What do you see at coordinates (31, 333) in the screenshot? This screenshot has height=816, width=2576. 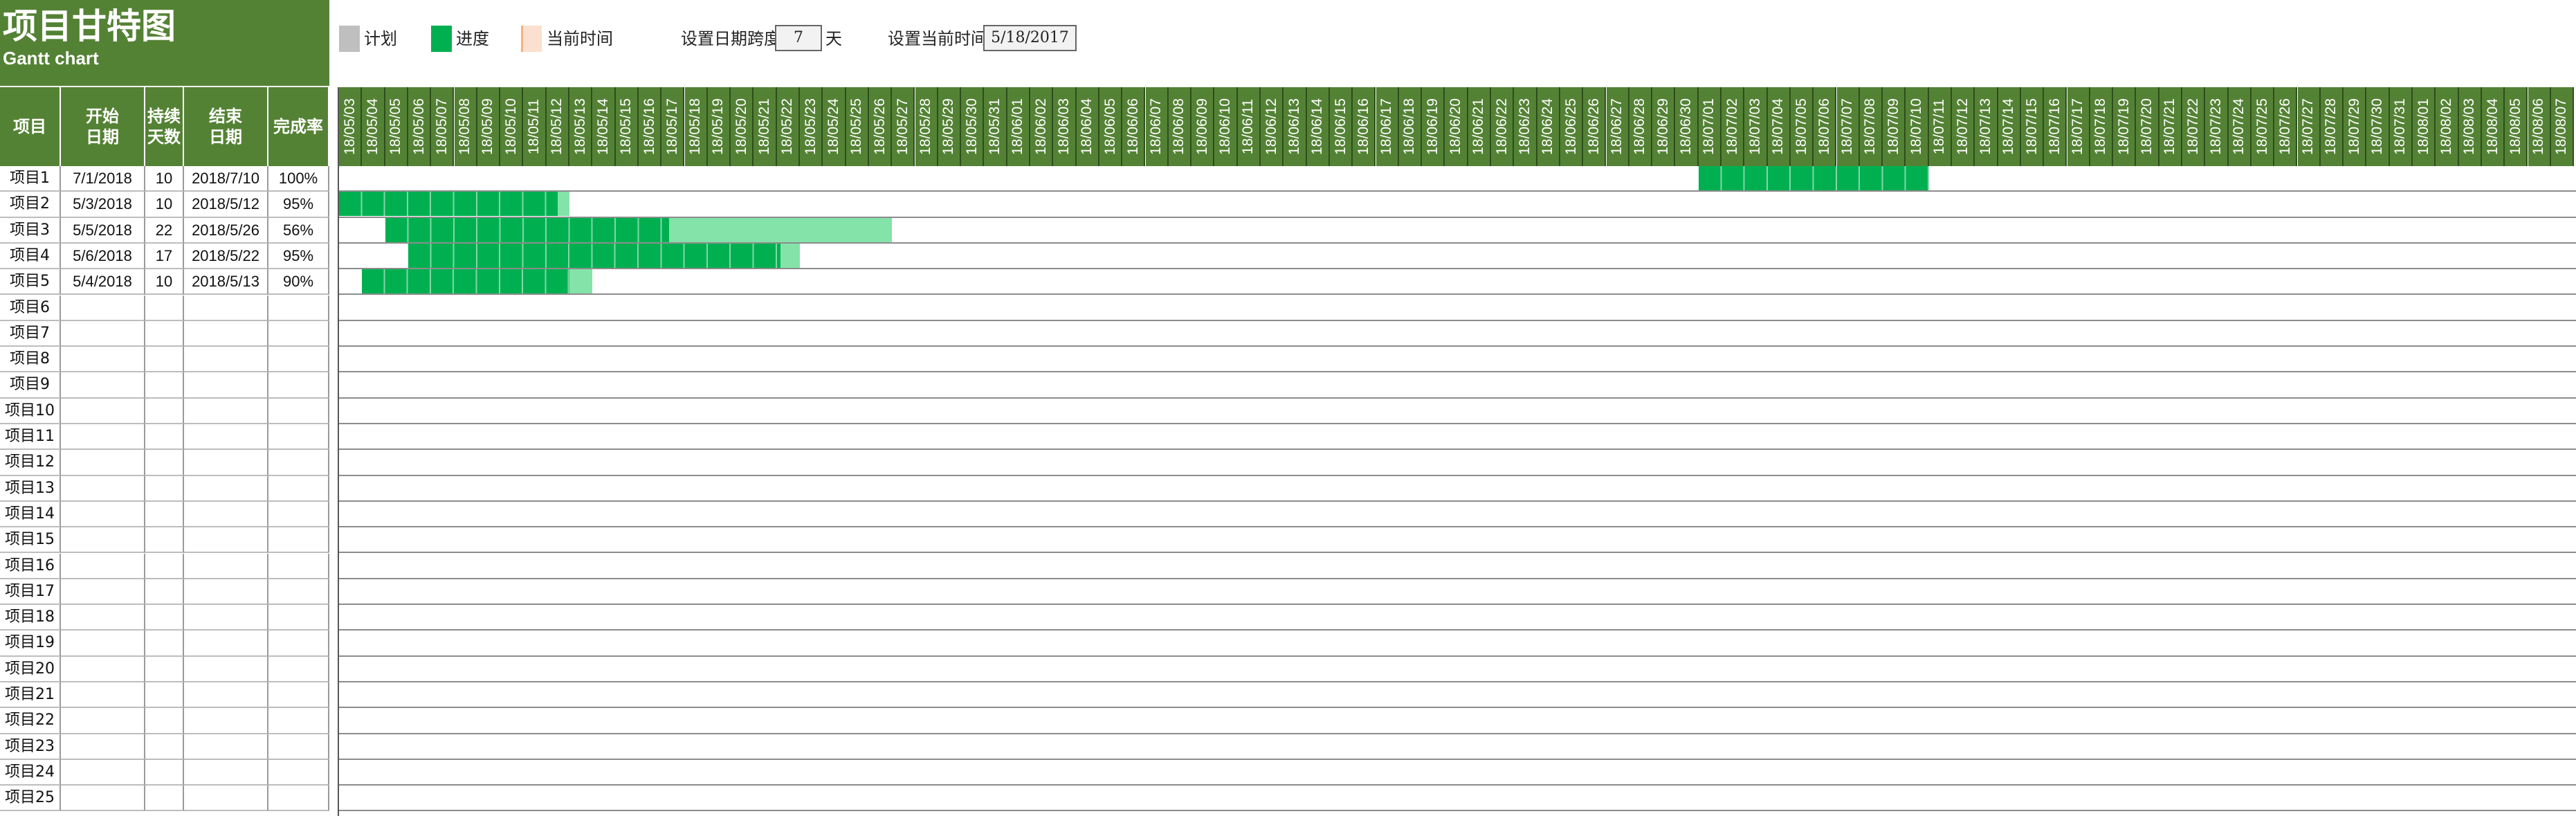 I see `cell-name: 项目7` at bounding box center [31, 333].